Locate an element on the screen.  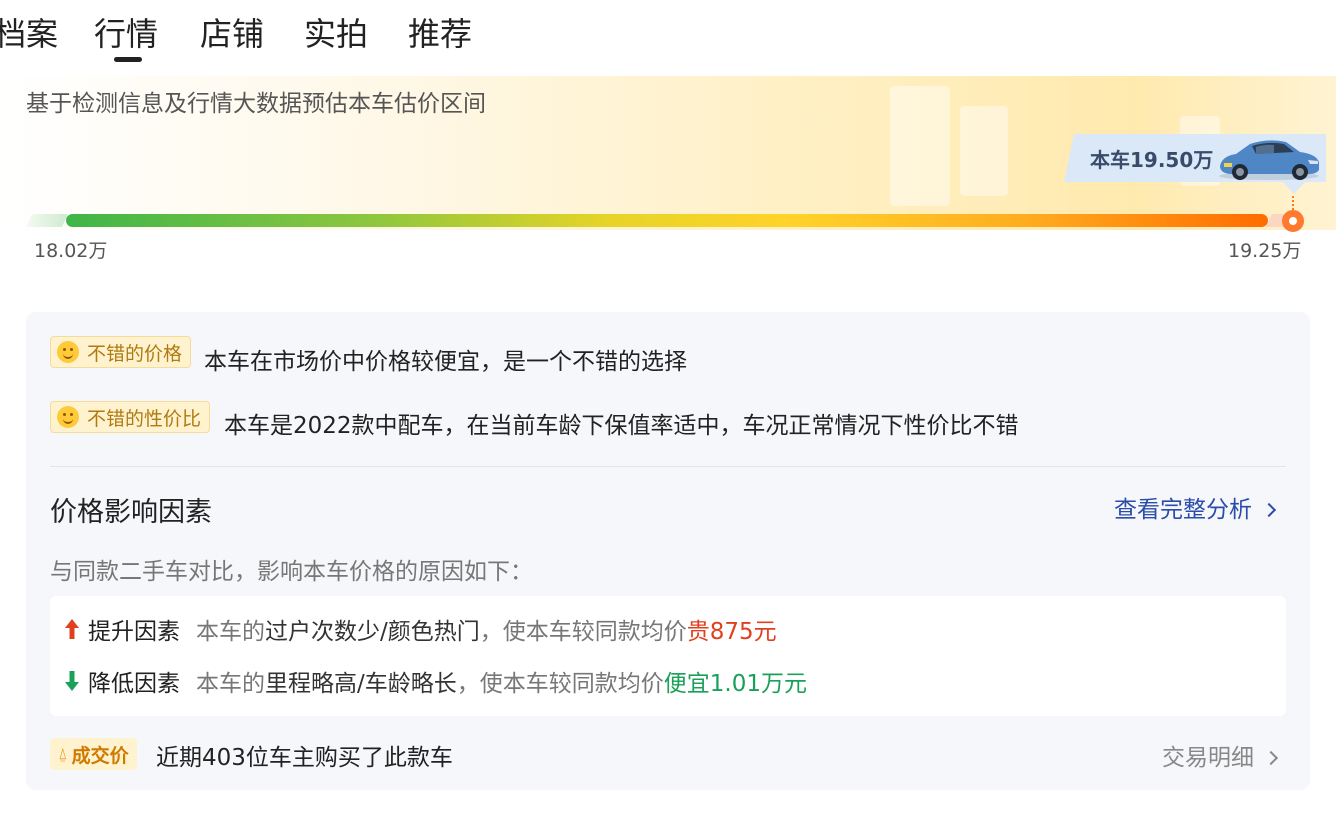
bubble-pointer is located at coordinates (1294, 187).